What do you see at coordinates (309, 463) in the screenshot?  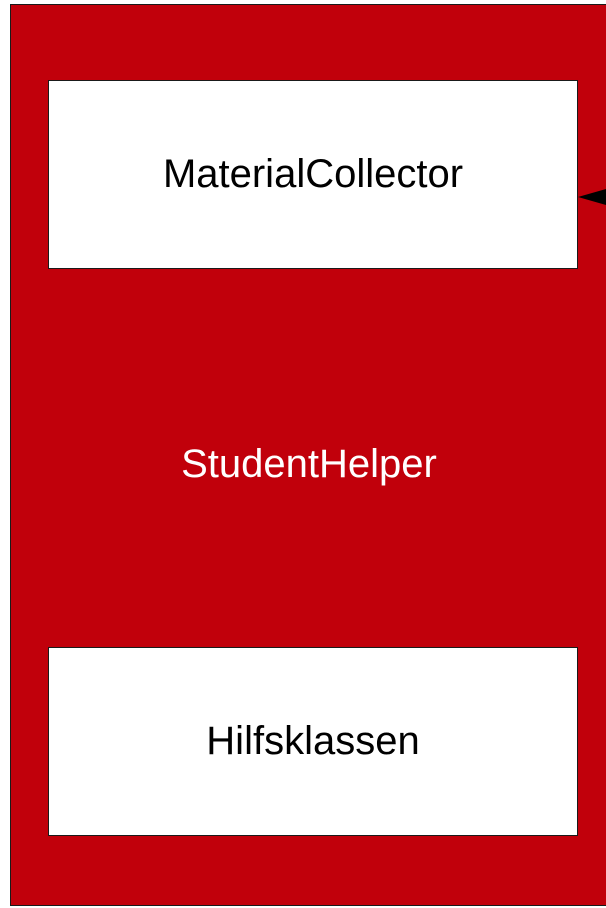 I see `studenthelper-label: StudentHelper` at bounding box center [309, 463].